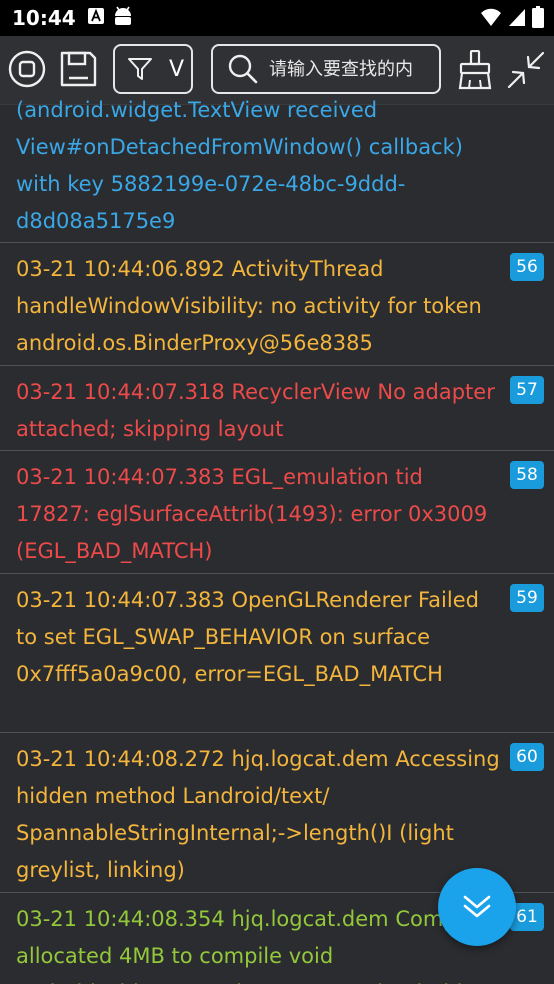  Describe the element at coordinates (527, 475) in the screenshot. I see `log-index-badge: 58` at that location.